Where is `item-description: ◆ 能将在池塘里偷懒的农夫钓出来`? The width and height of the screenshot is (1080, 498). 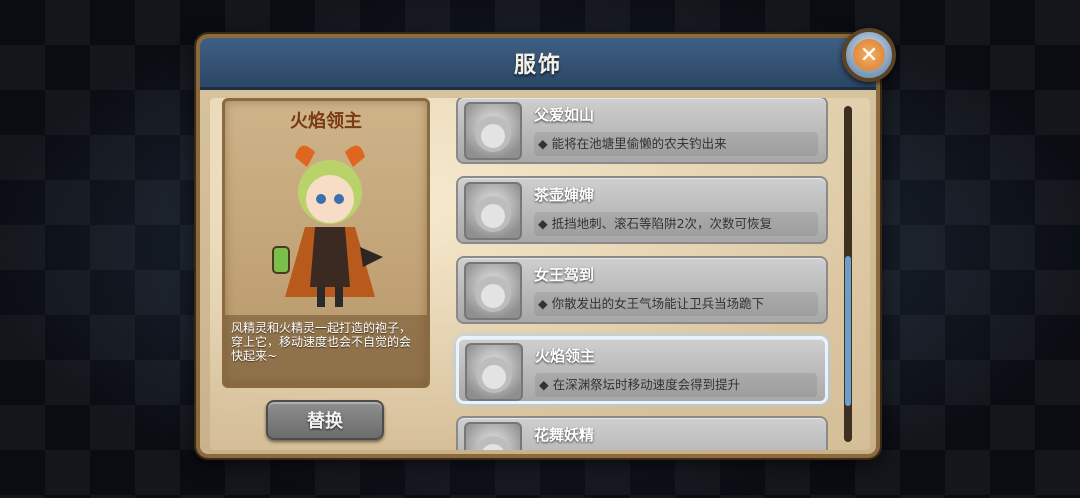
item-description: ◆ 能将在池塘里偷懒的农夫钓出来 is located at coordinates (676, 144).